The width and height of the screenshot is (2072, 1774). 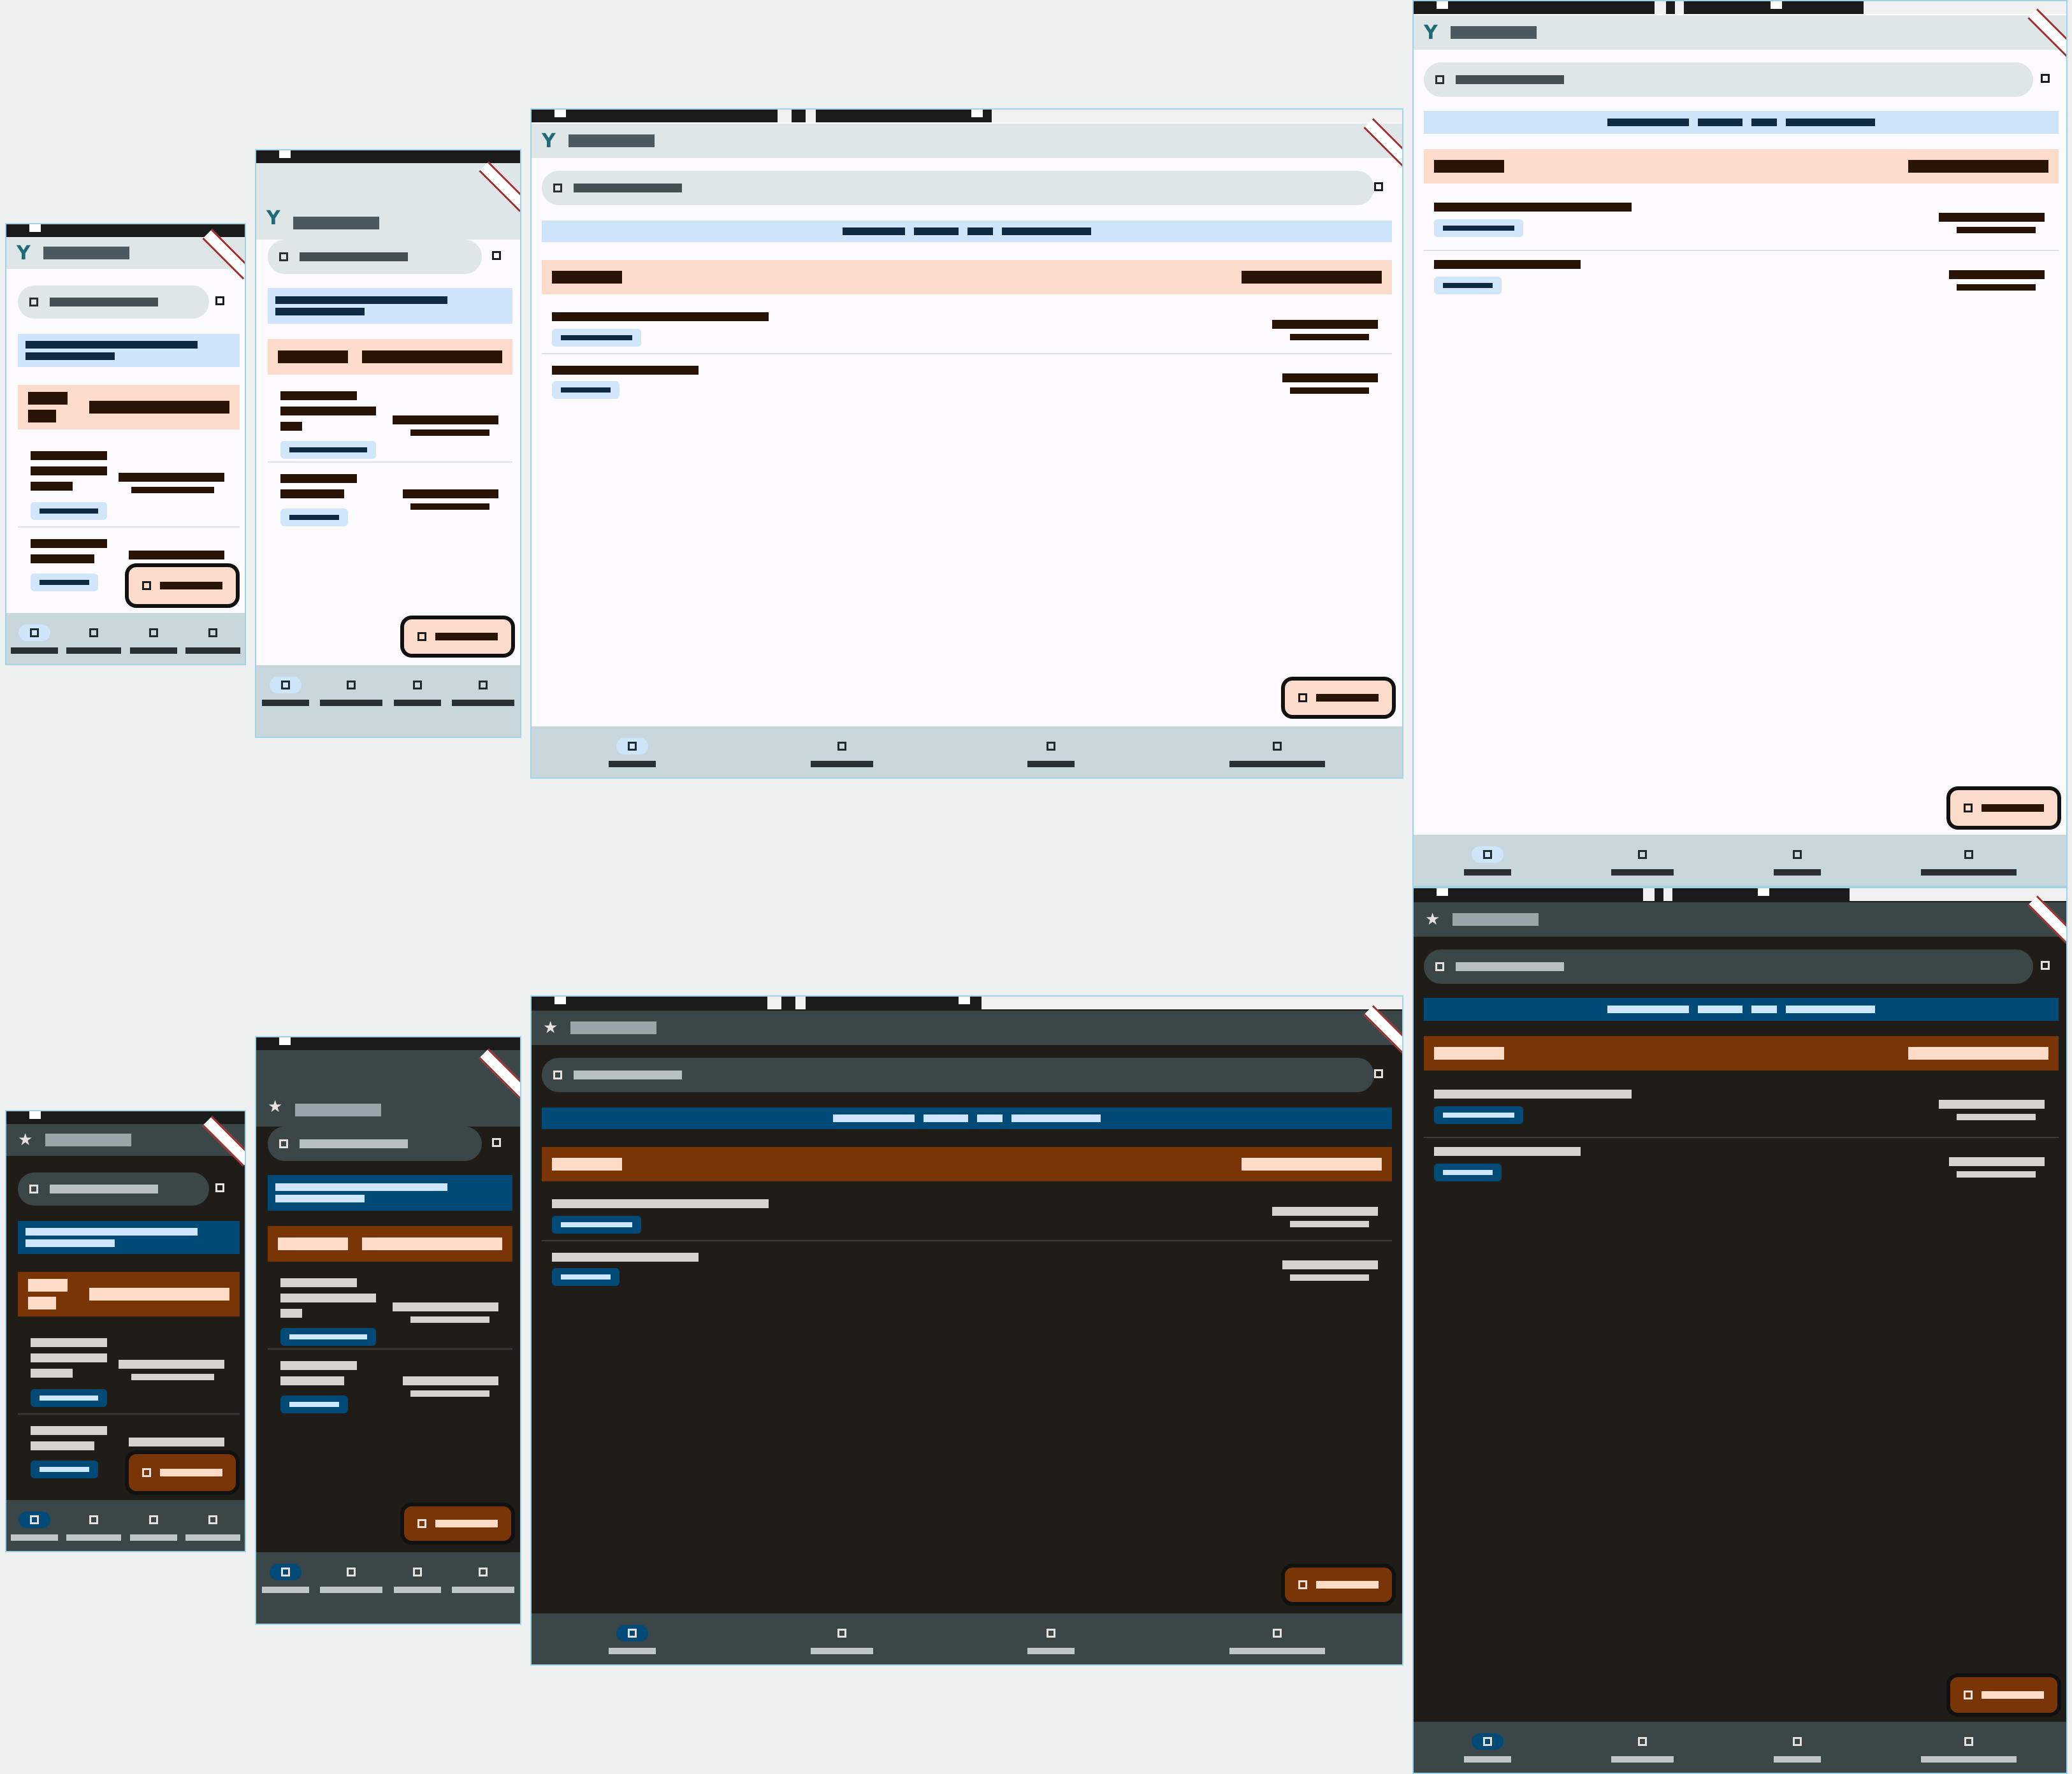 What do you see at coordinates (1740, 7) in the screenshot?
I see `status-bar` at bounding box center [1740, 7].